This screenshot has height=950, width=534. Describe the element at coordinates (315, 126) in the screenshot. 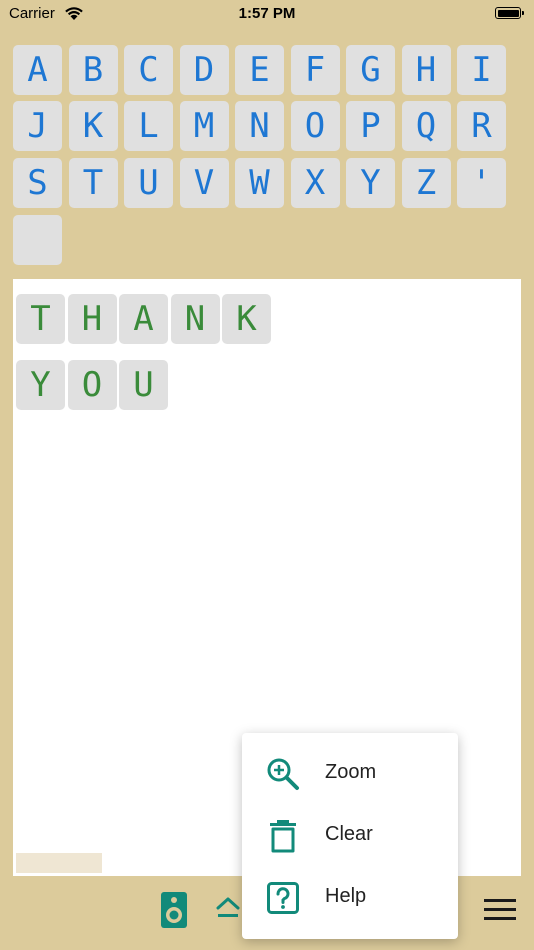

I see `key-o: O` at that location.